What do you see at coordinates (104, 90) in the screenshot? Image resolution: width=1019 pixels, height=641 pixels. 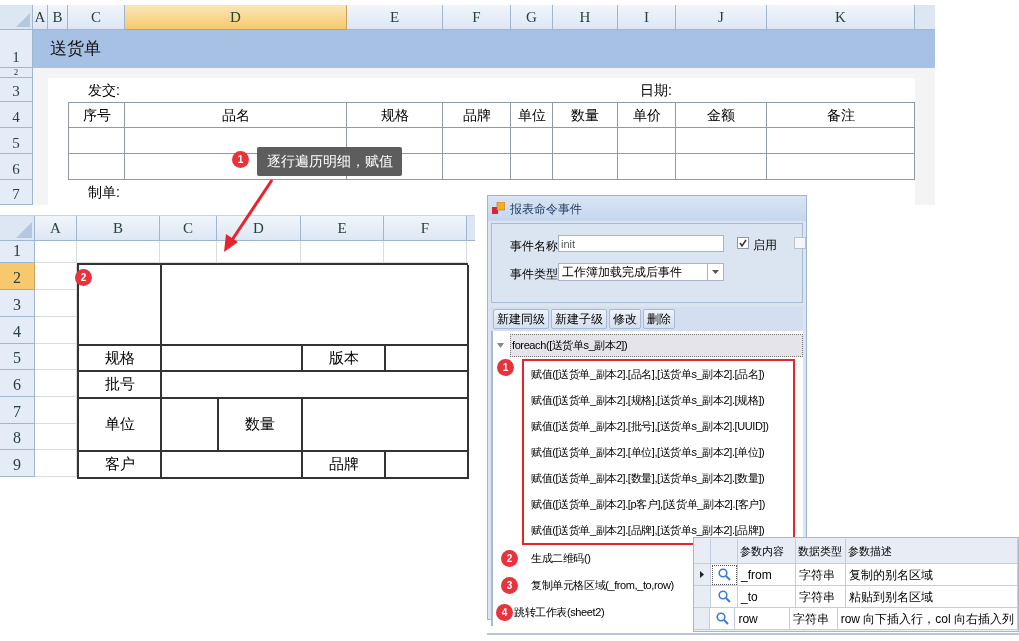 I see `field-label: 发交:` at bounding box center [104, 90].